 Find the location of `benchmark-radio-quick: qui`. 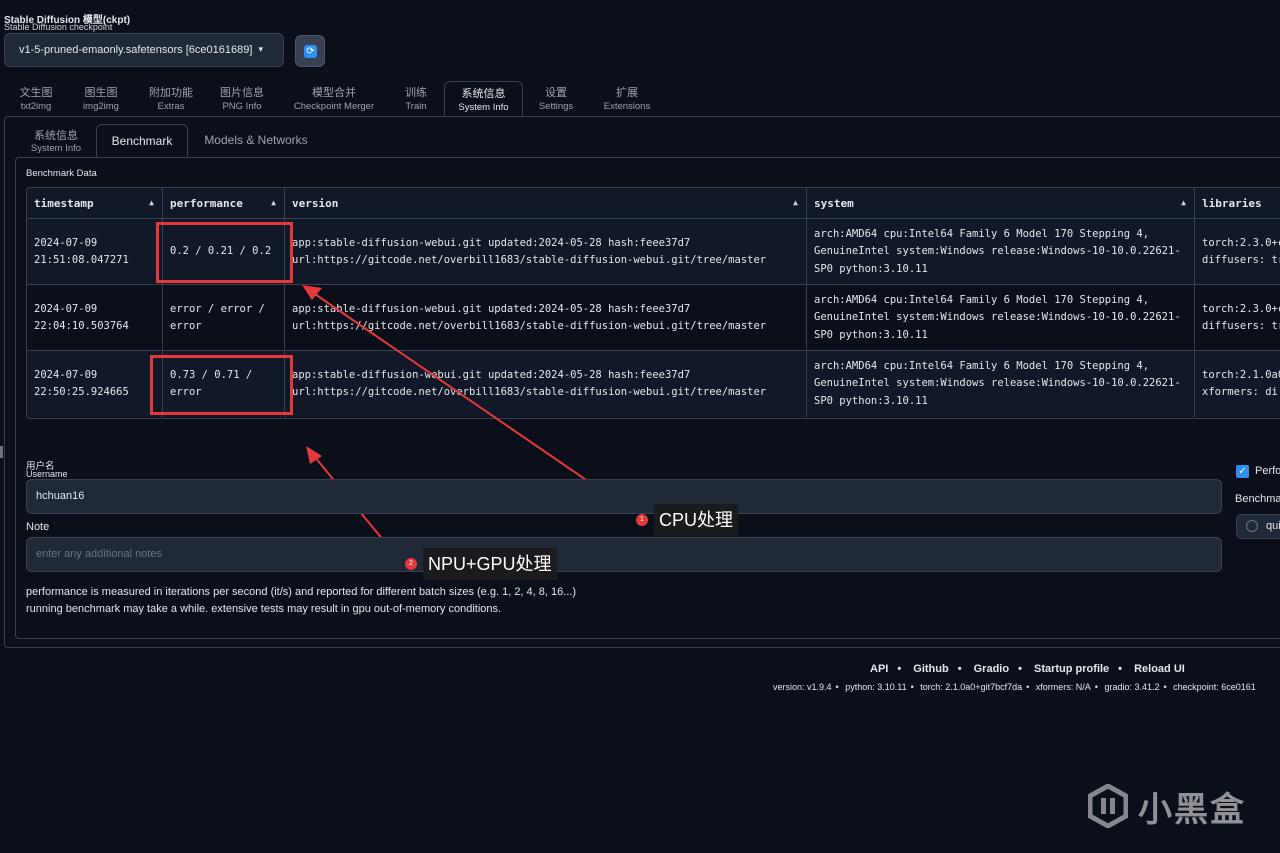

benchmark-radio-quick: qui is located at coordinates (1258, 526).